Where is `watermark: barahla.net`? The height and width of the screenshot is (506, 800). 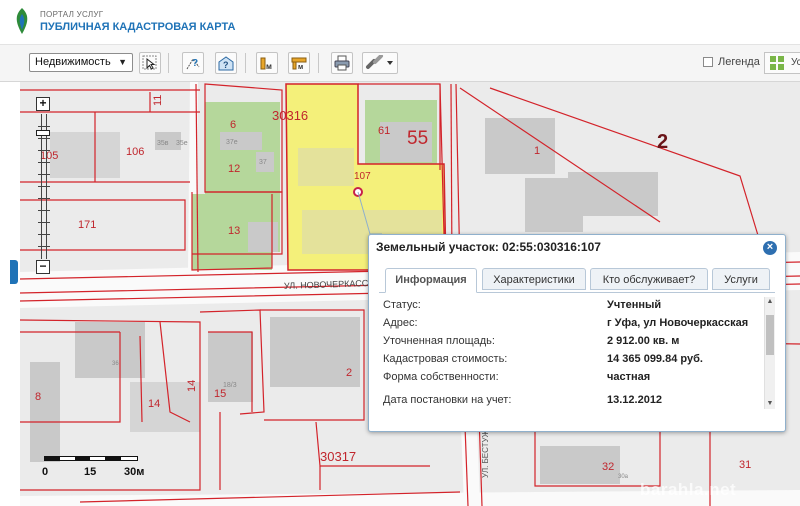
watermark: barahla.net is located at coordinates (688, 489).